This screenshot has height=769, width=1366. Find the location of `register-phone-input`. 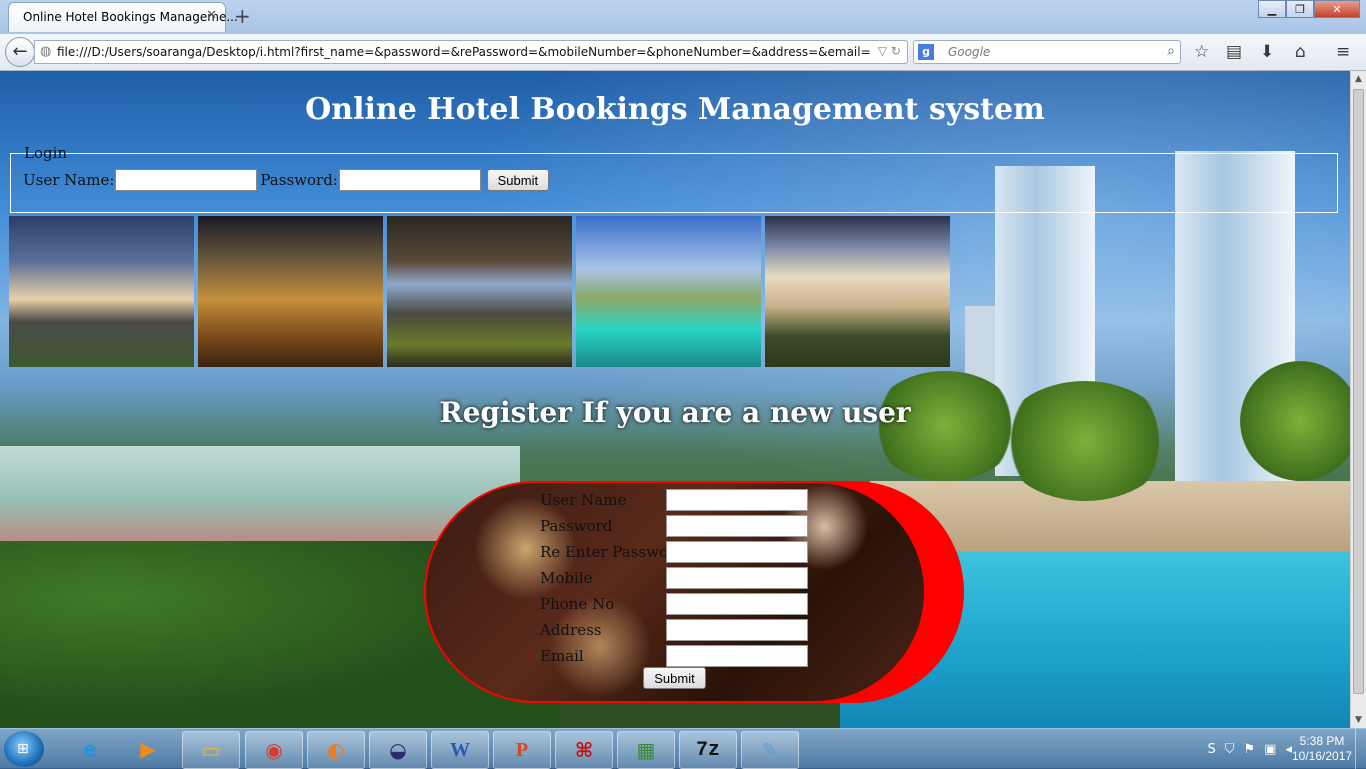

register-phone-input is located at coordinates (737, 604).